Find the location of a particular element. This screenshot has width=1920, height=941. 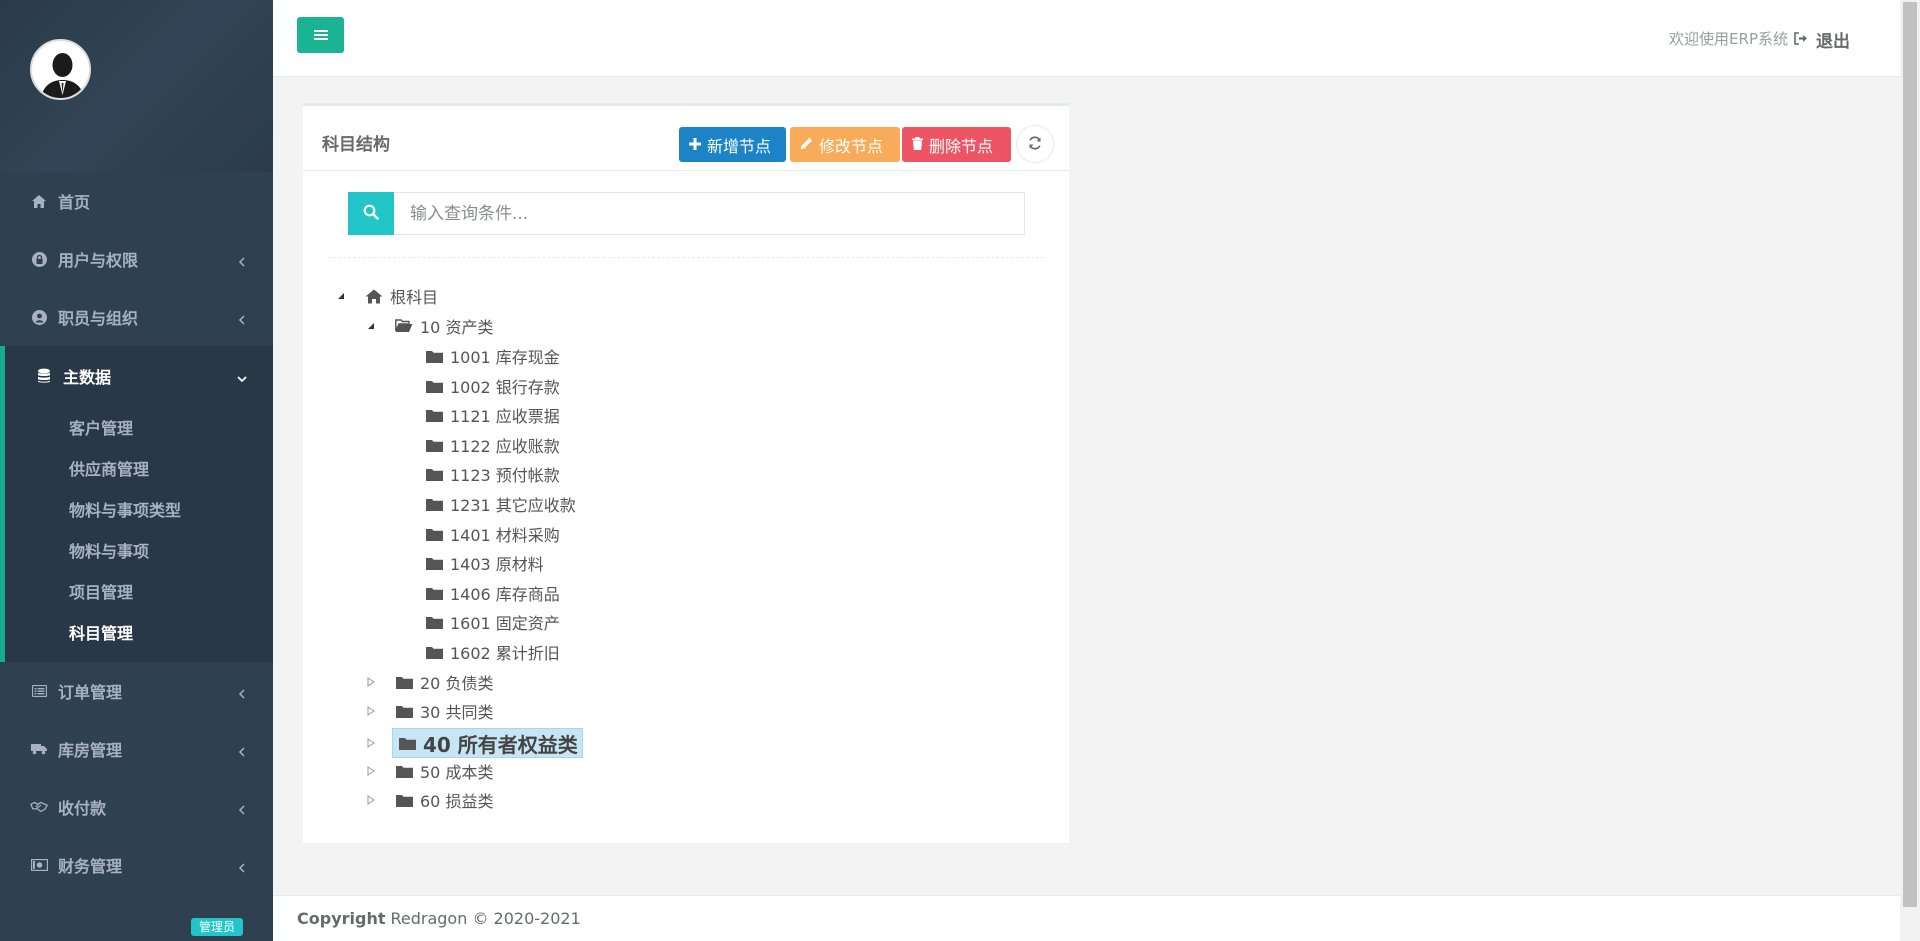

tree-node: 50 成本类 is located at coordinates (428, 771).